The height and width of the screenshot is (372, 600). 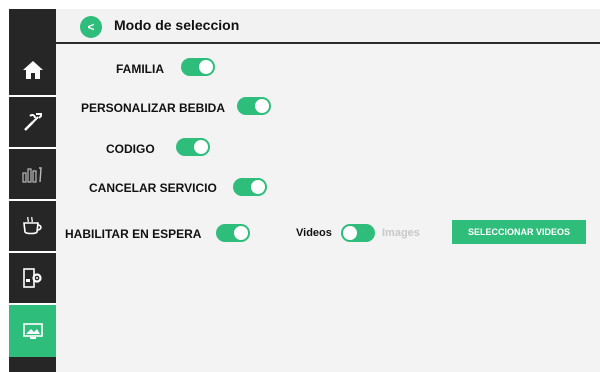 I want to click on coffee-cup-icon, so click(x=32, y=225).